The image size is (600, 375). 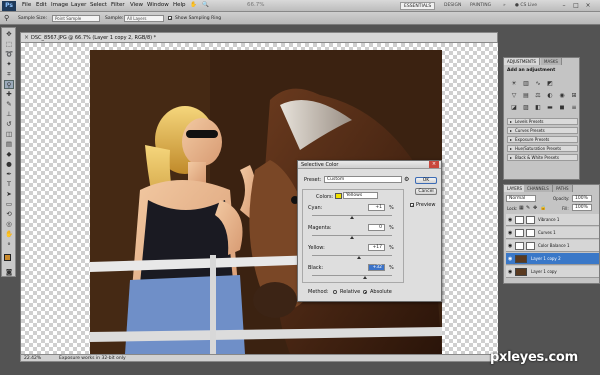 I want to click on layer-row: ◉ Curves 1, so click(x=552, y=233).